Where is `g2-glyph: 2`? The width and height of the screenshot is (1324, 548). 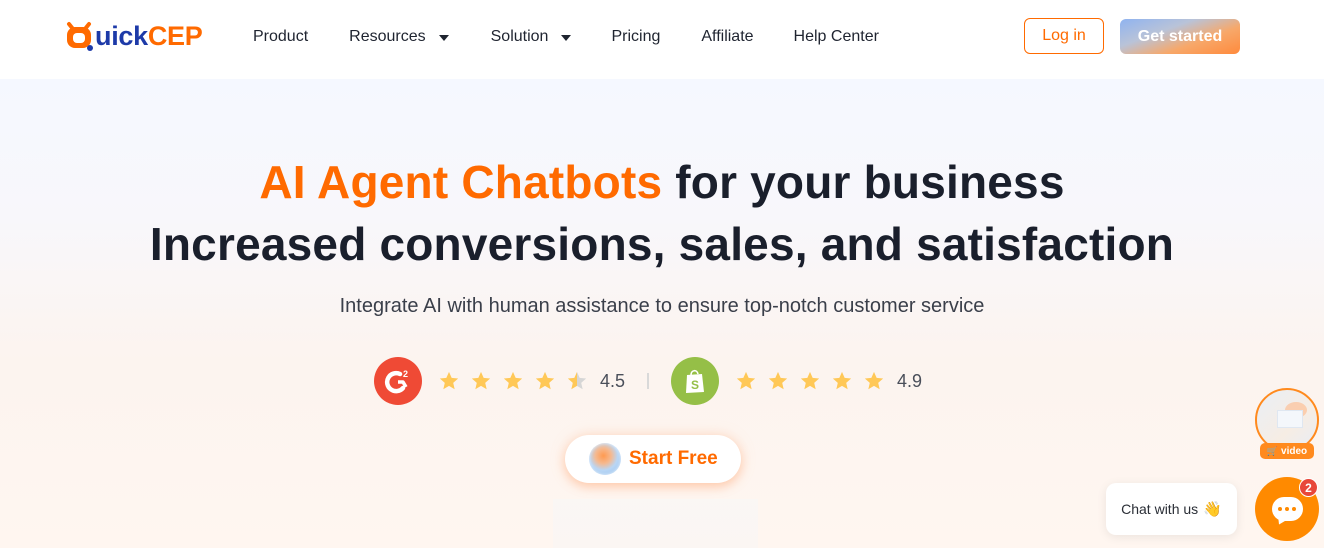 g2-glyph: 2 is located at coordinates (396, 381).